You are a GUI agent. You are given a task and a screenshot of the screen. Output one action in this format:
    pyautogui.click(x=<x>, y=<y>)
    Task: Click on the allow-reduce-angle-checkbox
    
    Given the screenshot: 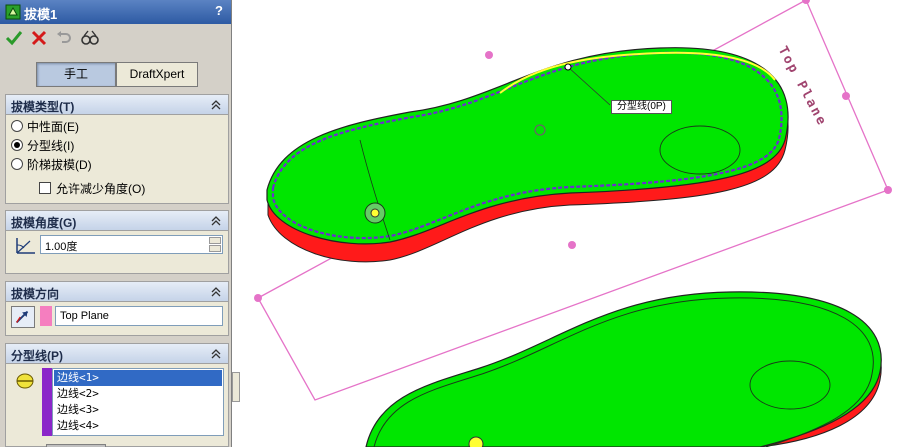 What is the action you would take?
    pyautogui.click(x=45, y=188)
    